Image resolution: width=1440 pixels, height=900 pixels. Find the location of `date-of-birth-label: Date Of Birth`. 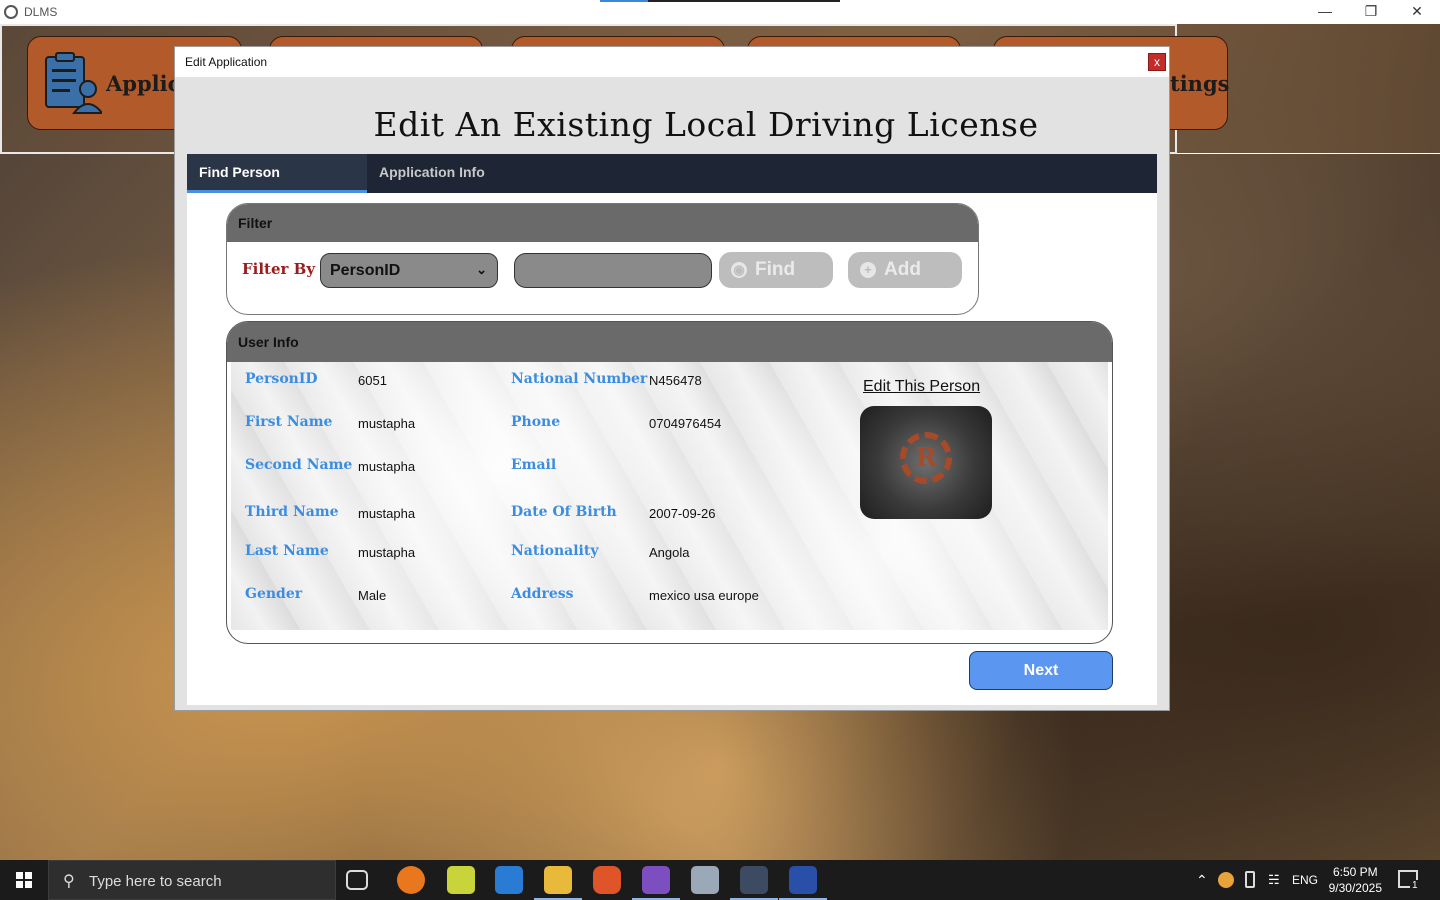

date-of-birth-label: Date Of Birth is located at coordinates (564, 512).